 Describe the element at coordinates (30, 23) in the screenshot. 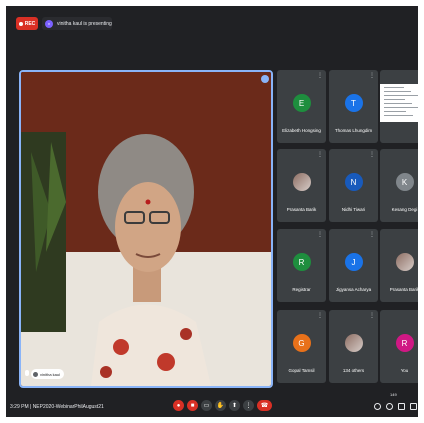

I see `recording-label: REC` at that location.